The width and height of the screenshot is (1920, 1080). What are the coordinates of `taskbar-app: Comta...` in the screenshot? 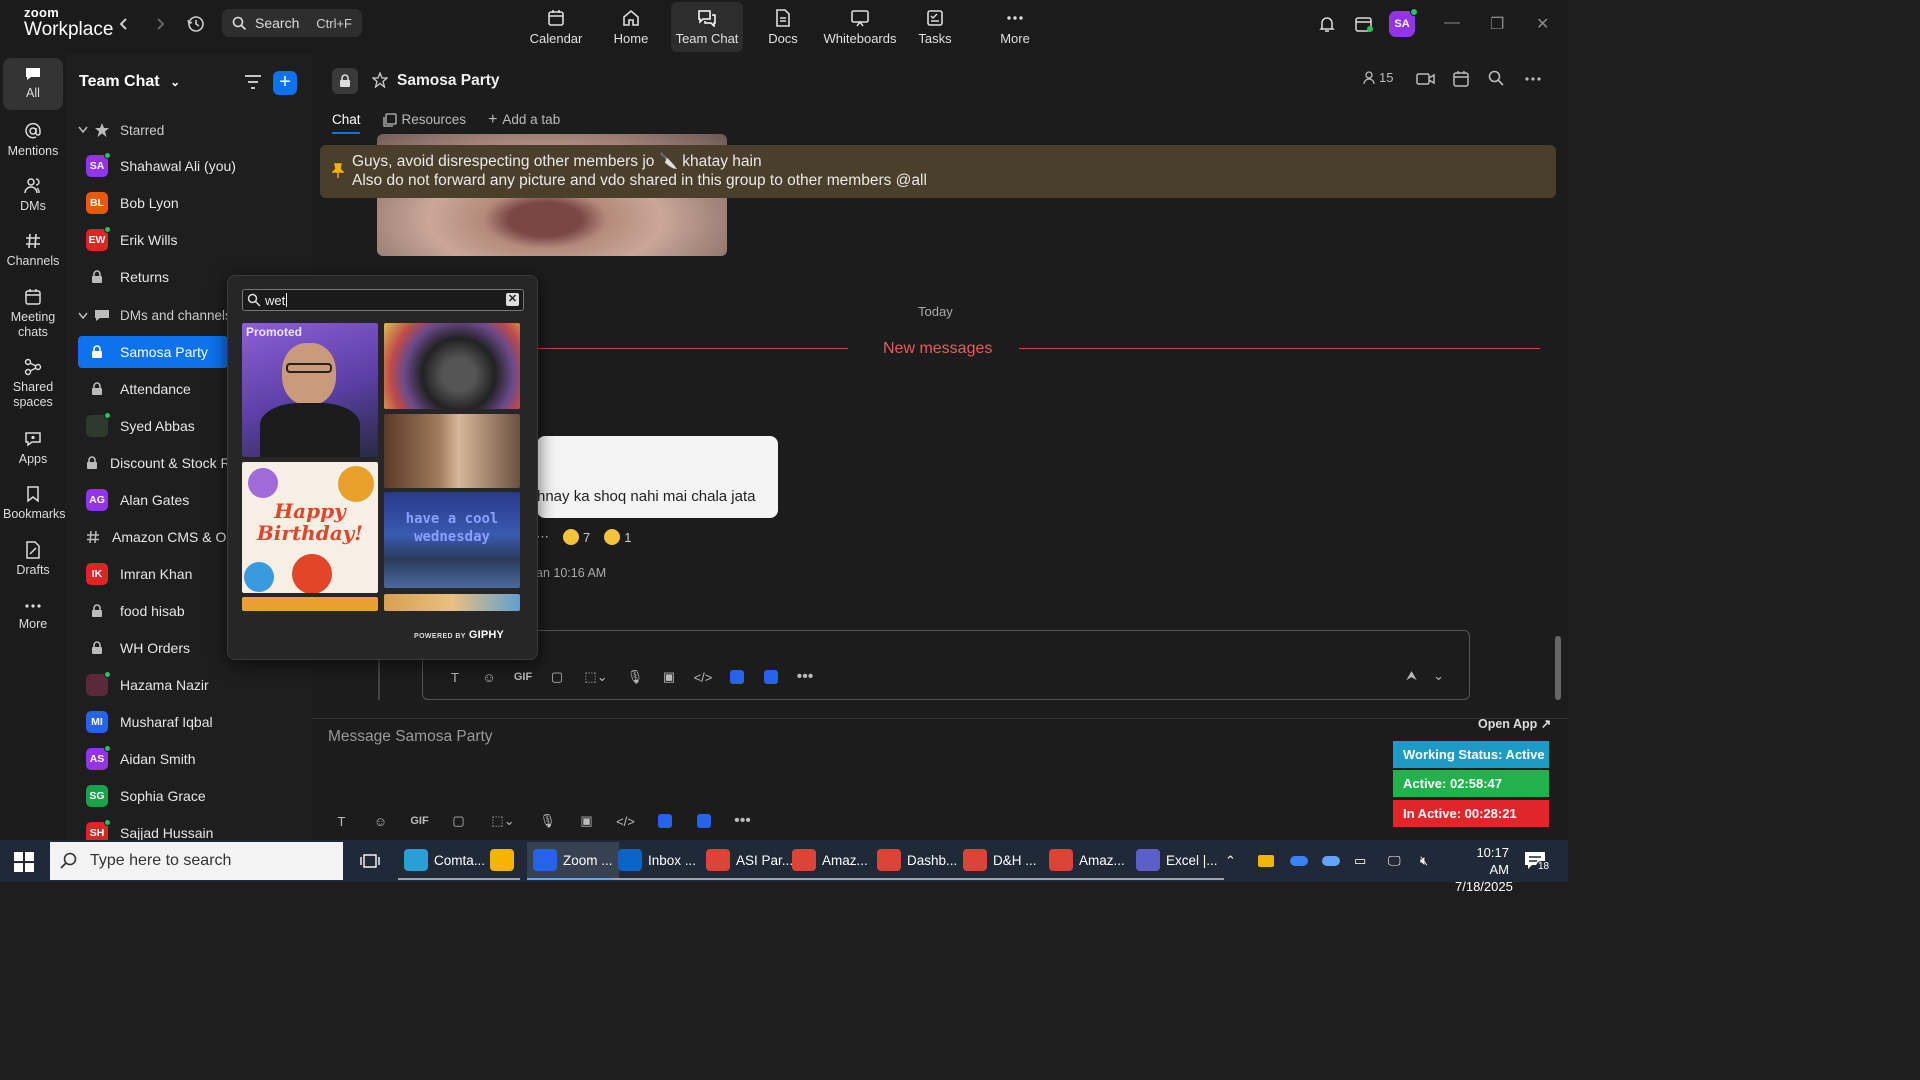 It's located at (445, 861).